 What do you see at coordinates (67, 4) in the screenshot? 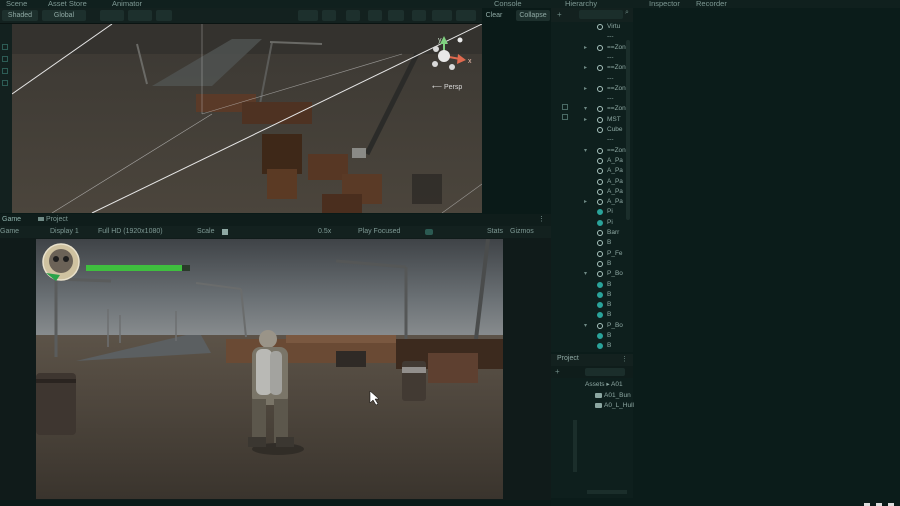
I see `tab-asset-store: Asset Store` at bounding box center [67, 4].